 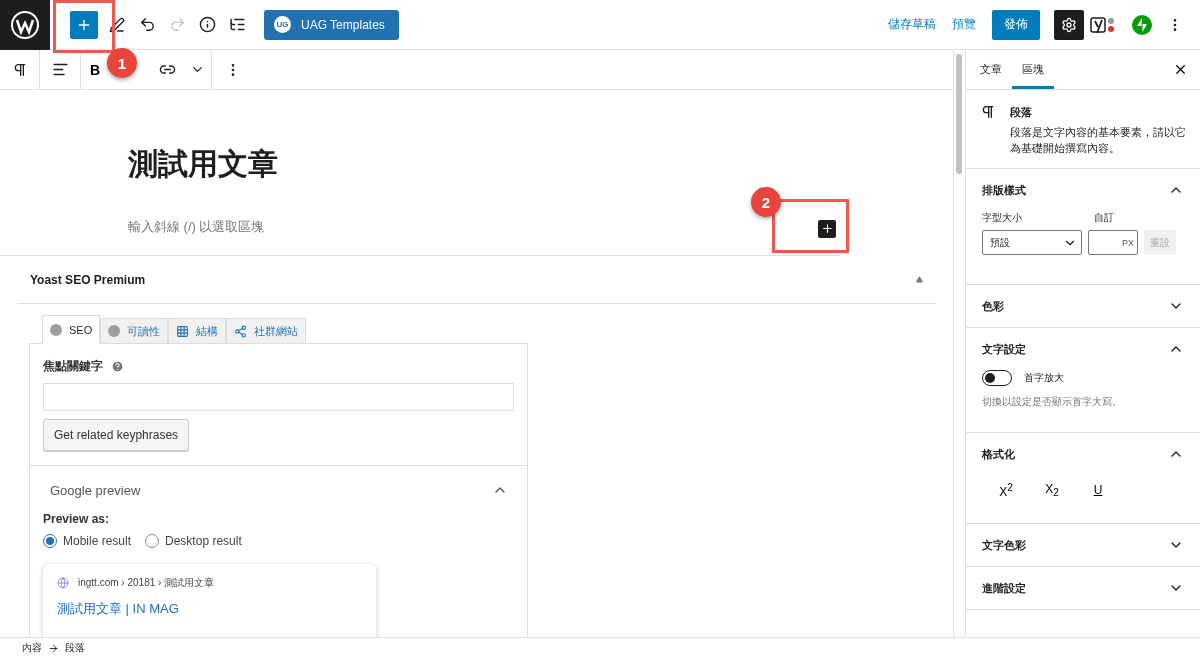 What do you see at coordinates (197, 331) in the screenshot?
I see `tab: 結構` at bounding box center [197, 331].